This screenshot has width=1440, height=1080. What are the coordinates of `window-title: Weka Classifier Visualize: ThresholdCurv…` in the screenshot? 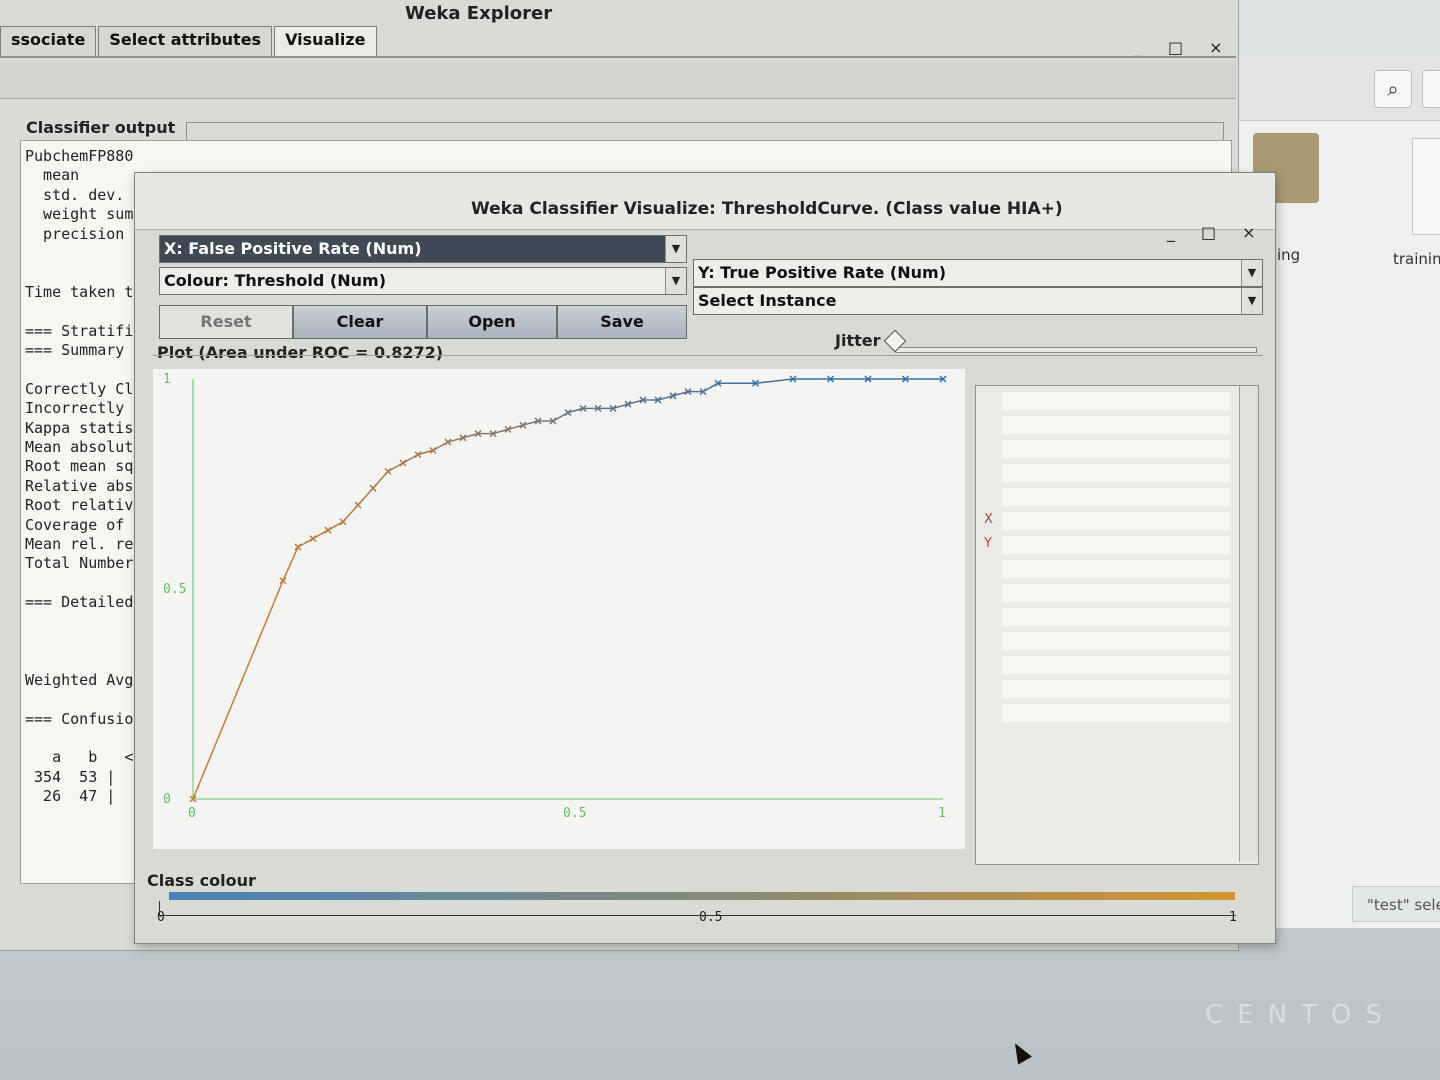 It's located at (767, 209).